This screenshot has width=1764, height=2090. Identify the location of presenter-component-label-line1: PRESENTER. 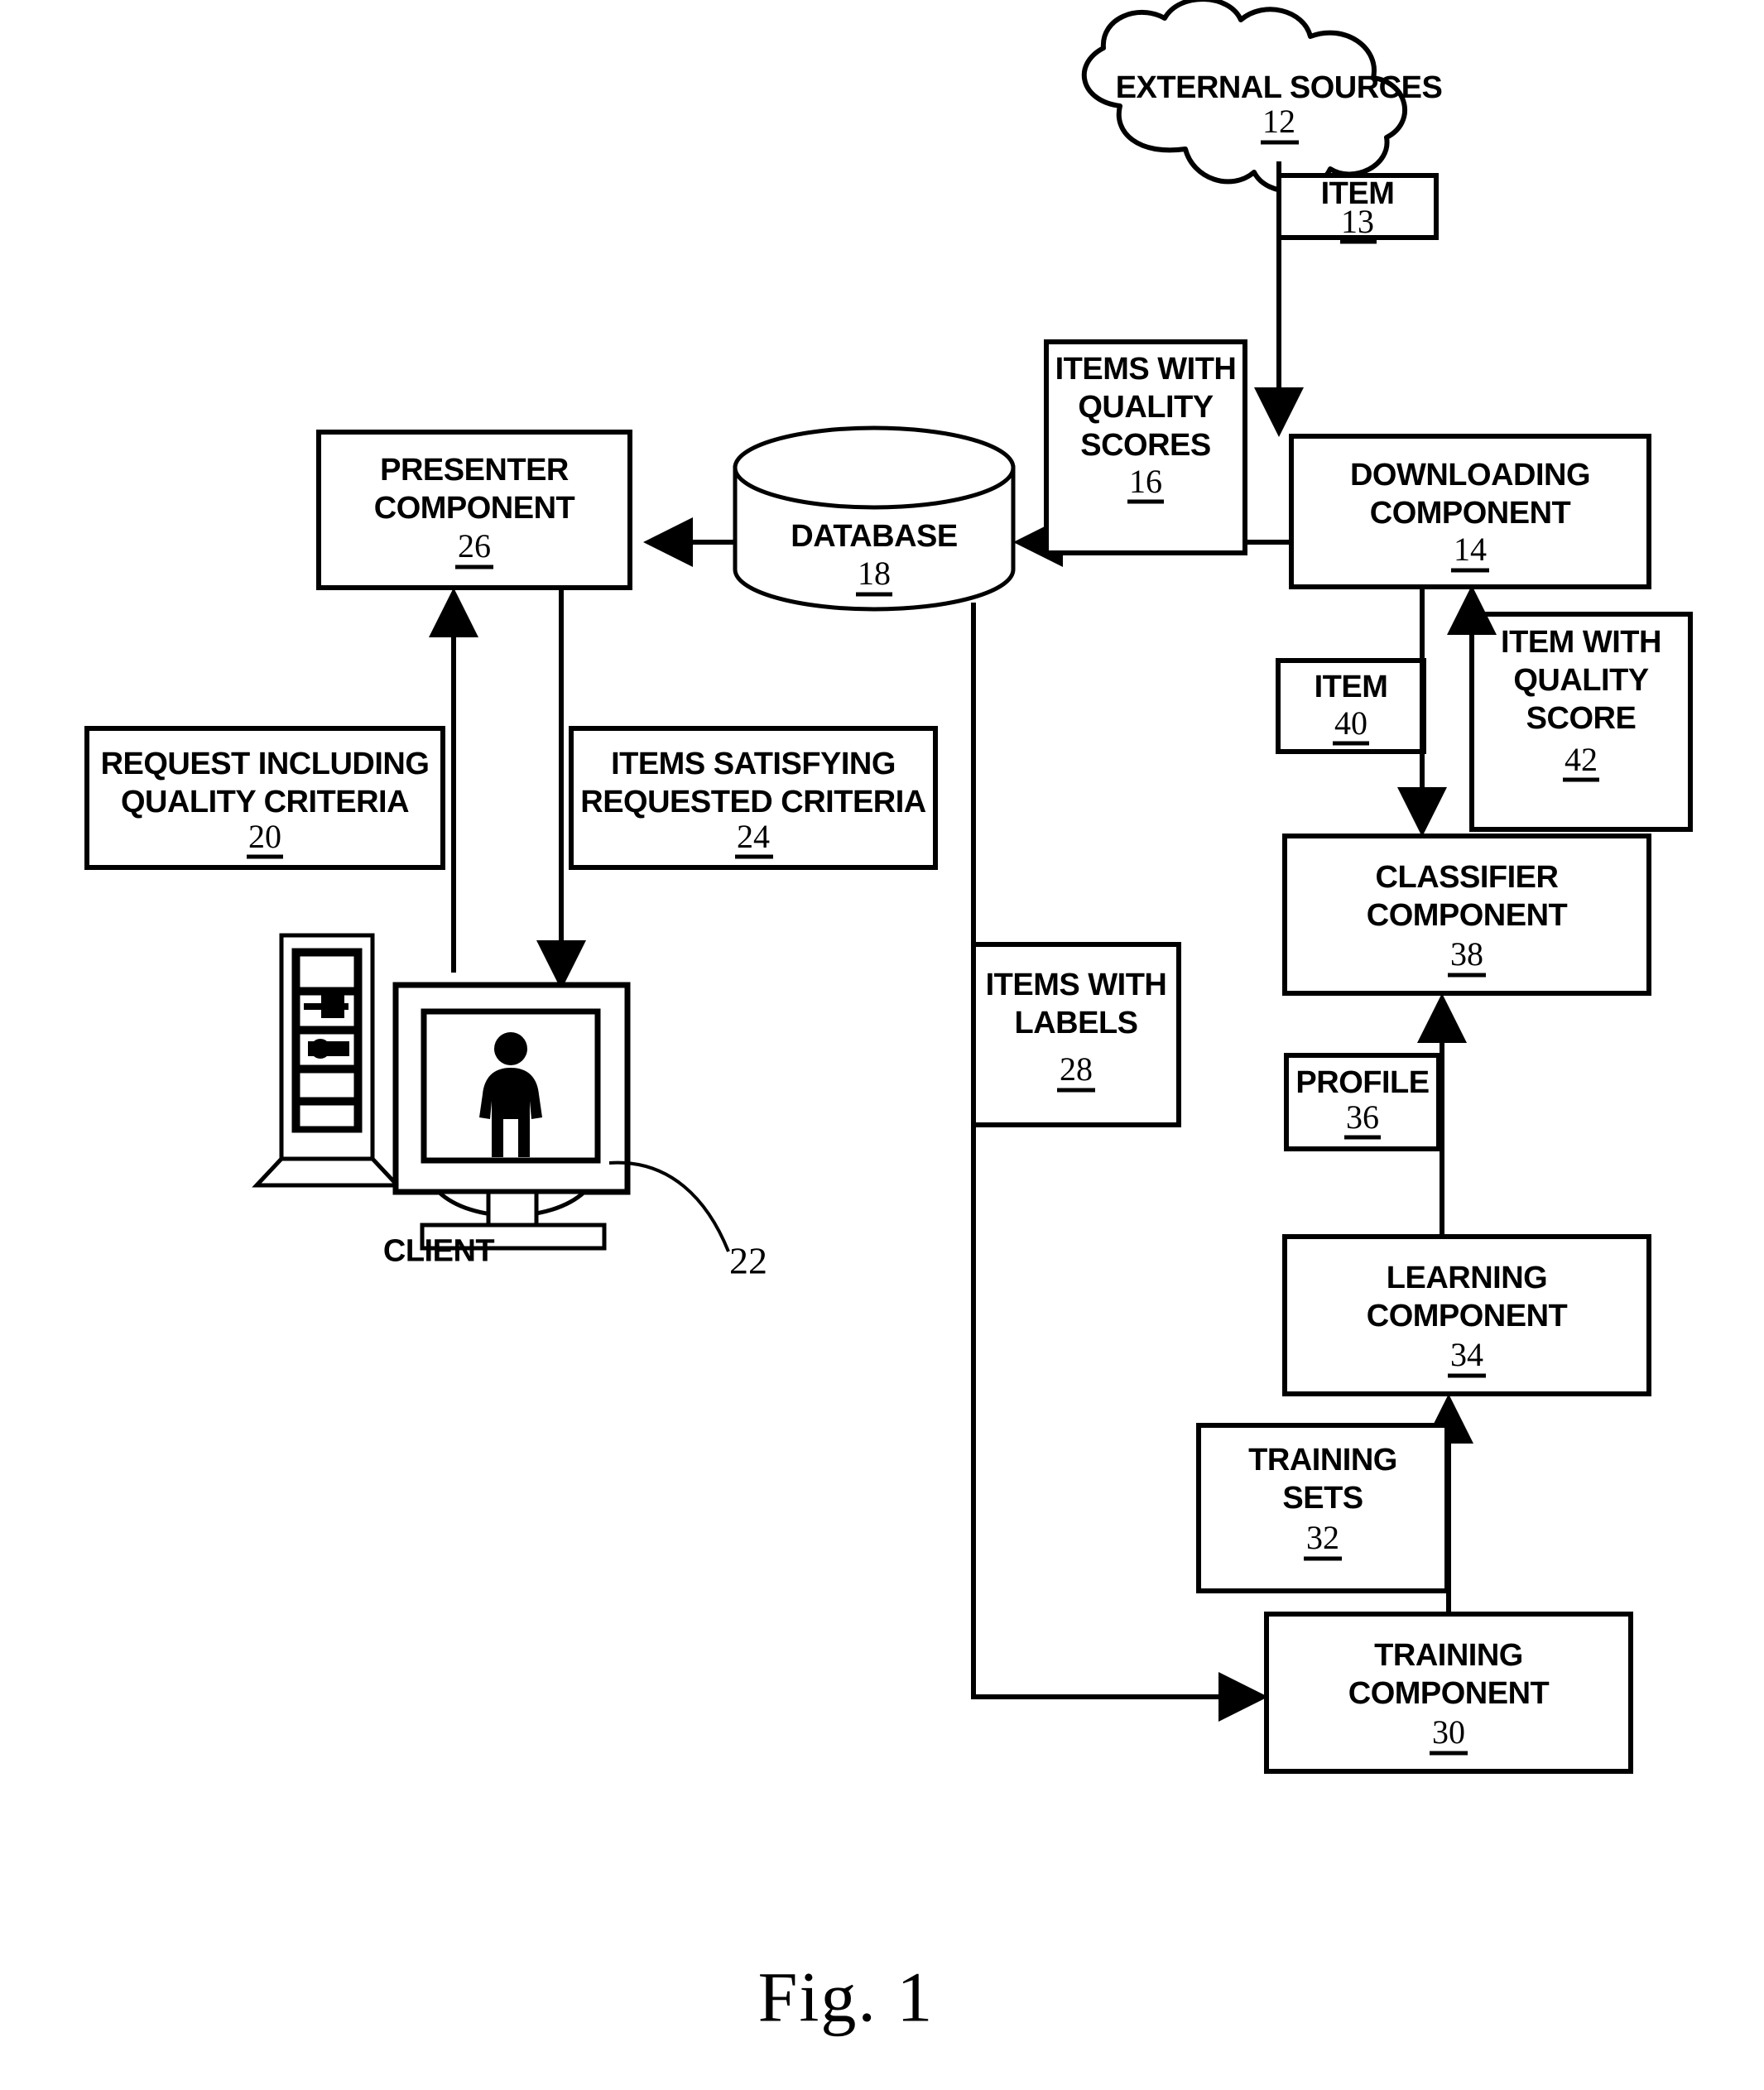
(474, 470).